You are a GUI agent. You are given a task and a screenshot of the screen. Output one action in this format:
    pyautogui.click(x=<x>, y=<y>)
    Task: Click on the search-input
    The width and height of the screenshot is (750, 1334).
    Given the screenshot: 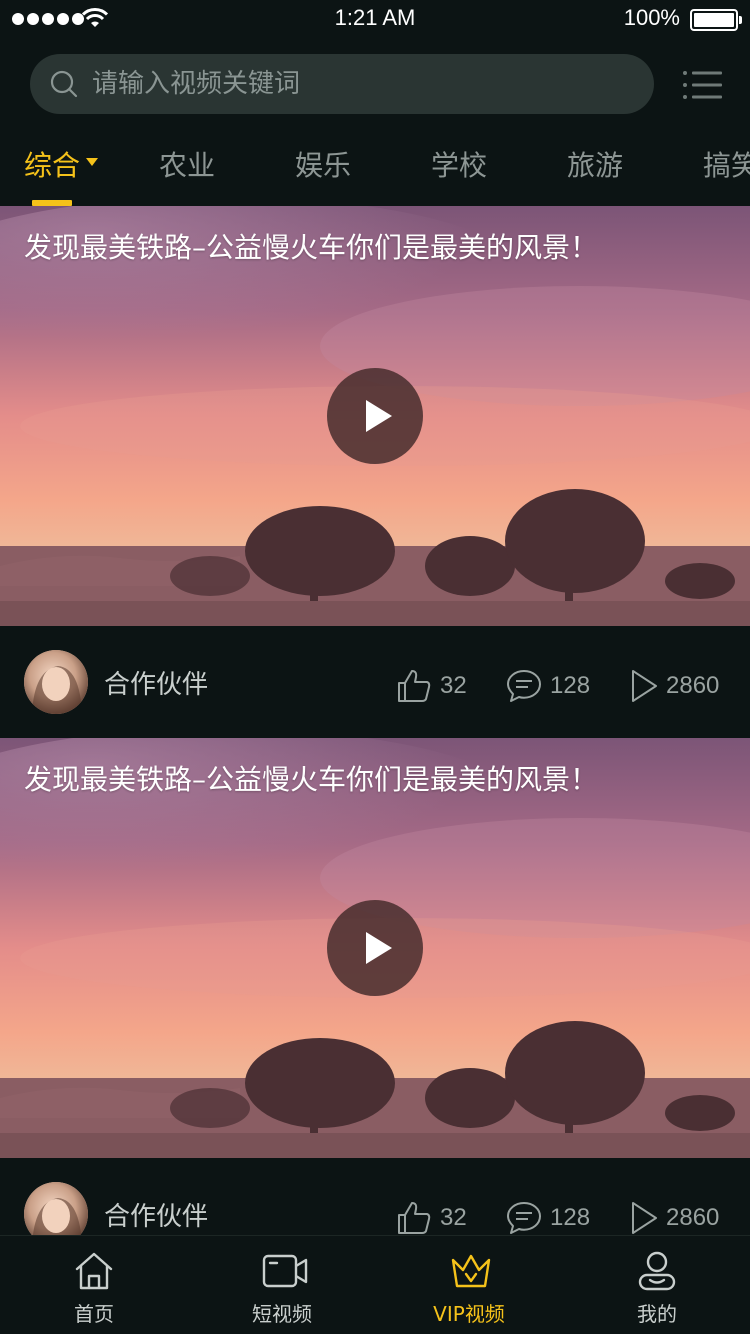 What is the action you would take?
    pyautogui.click(x=352, y=84)
    